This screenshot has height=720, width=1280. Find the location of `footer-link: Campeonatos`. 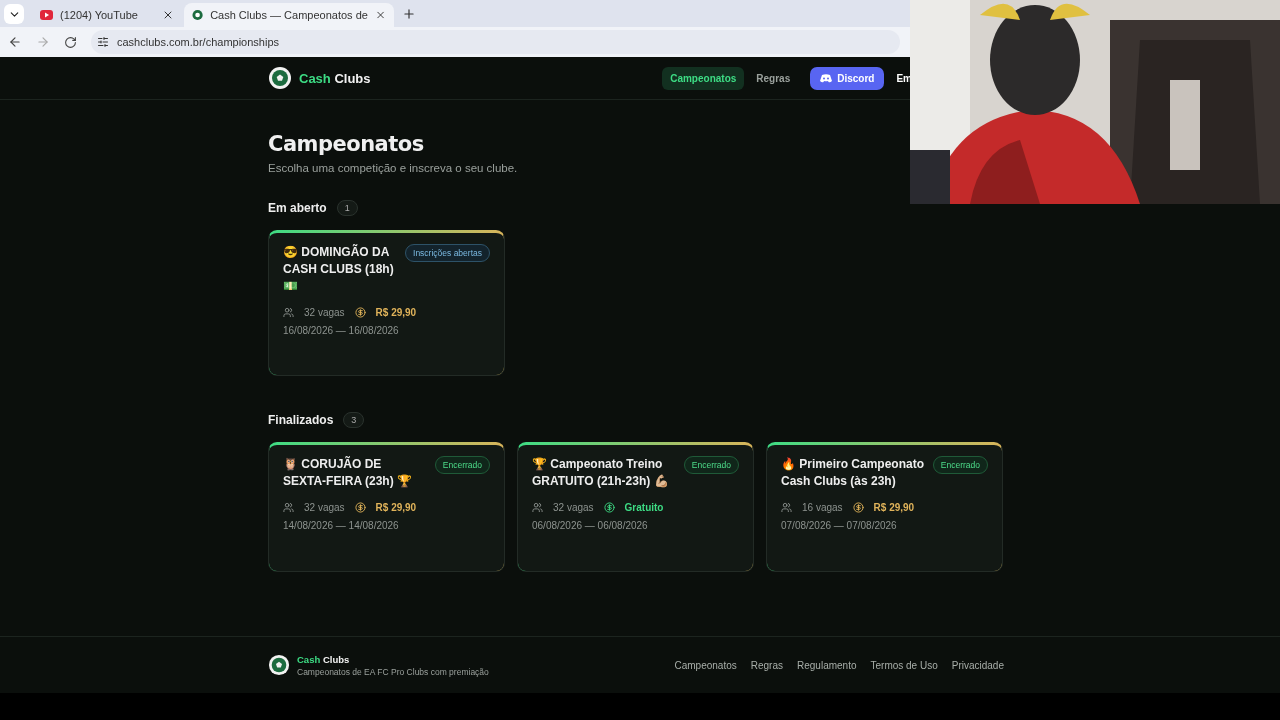

footer-link: Campeonatos is located at coordinates (705, 665).